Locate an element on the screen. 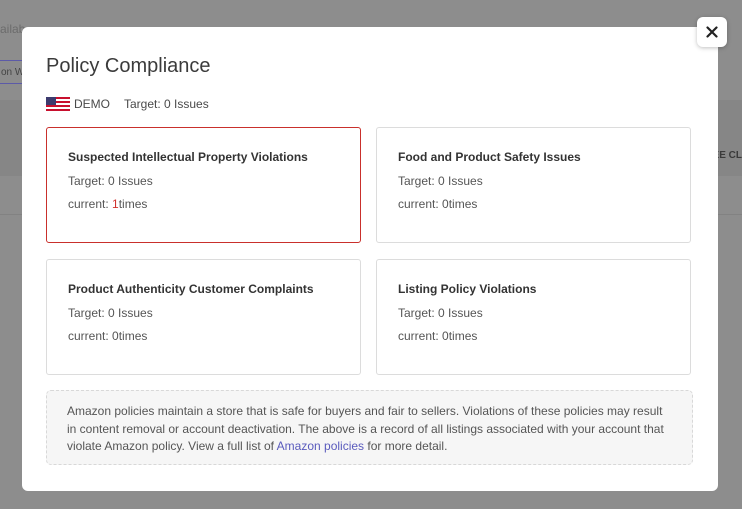  current-count: 1 is located at coordinates (115, 204).